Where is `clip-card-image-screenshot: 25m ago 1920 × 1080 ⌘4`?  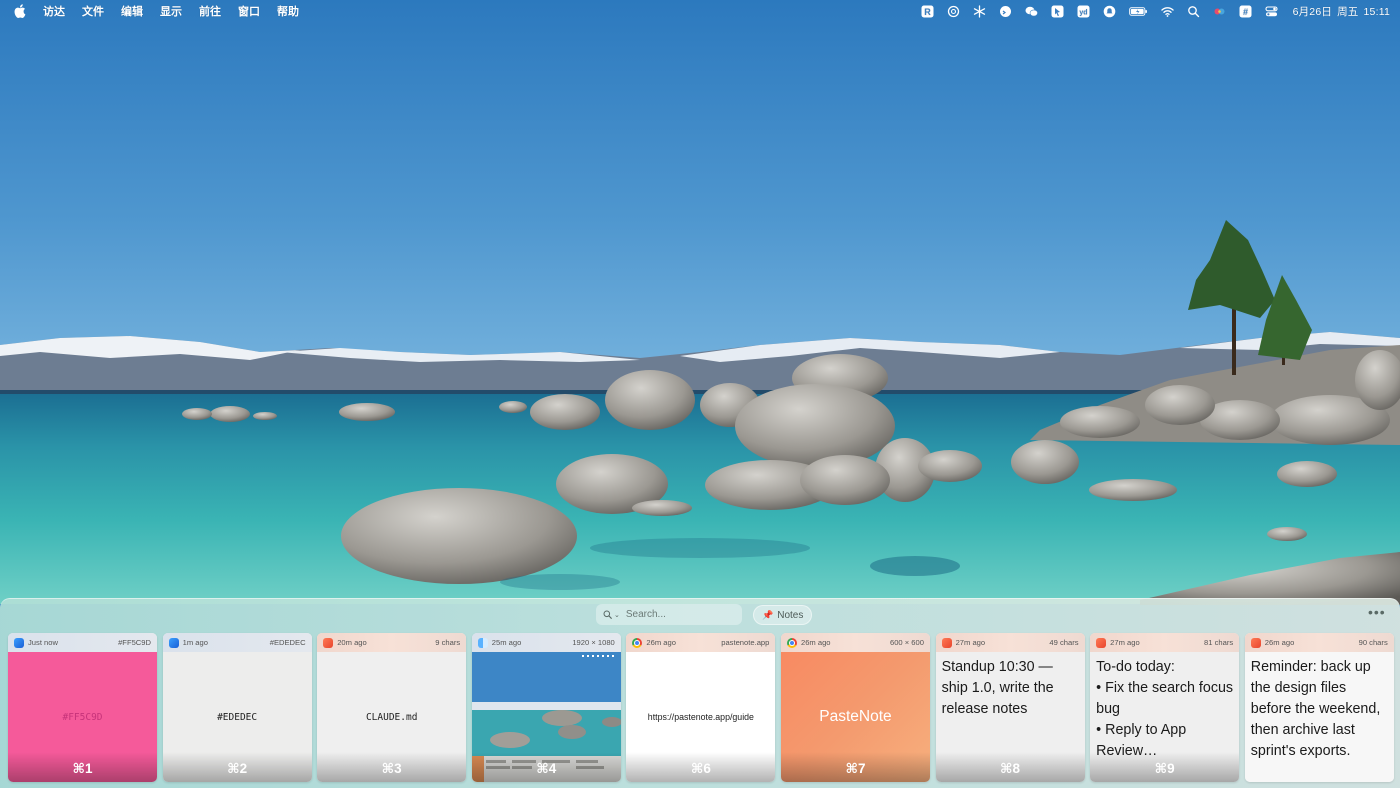 clip-card-image-screenshot: 25m ago 1920 × 1080 ⌘4 is located at coordinates (546, 707).